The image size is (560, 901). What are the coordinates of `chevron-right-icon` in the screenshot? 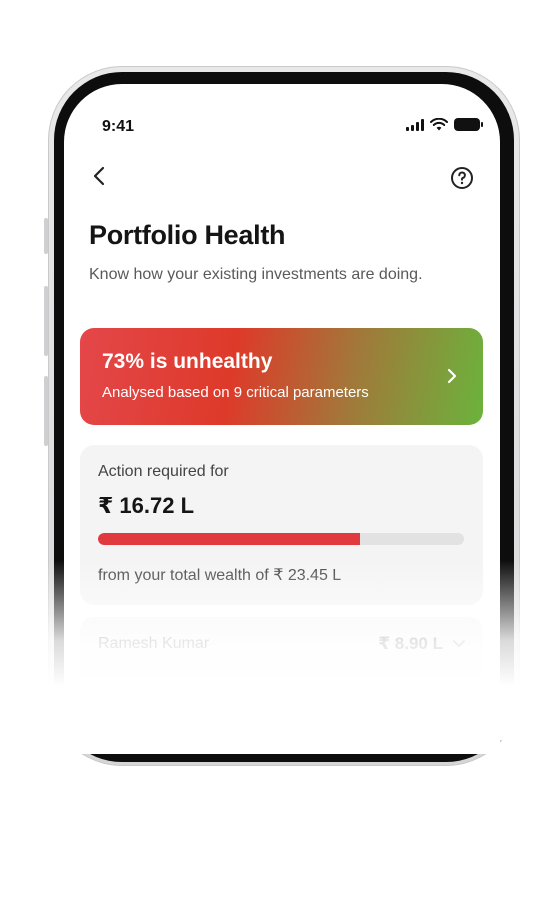 It's located at (452, 376).